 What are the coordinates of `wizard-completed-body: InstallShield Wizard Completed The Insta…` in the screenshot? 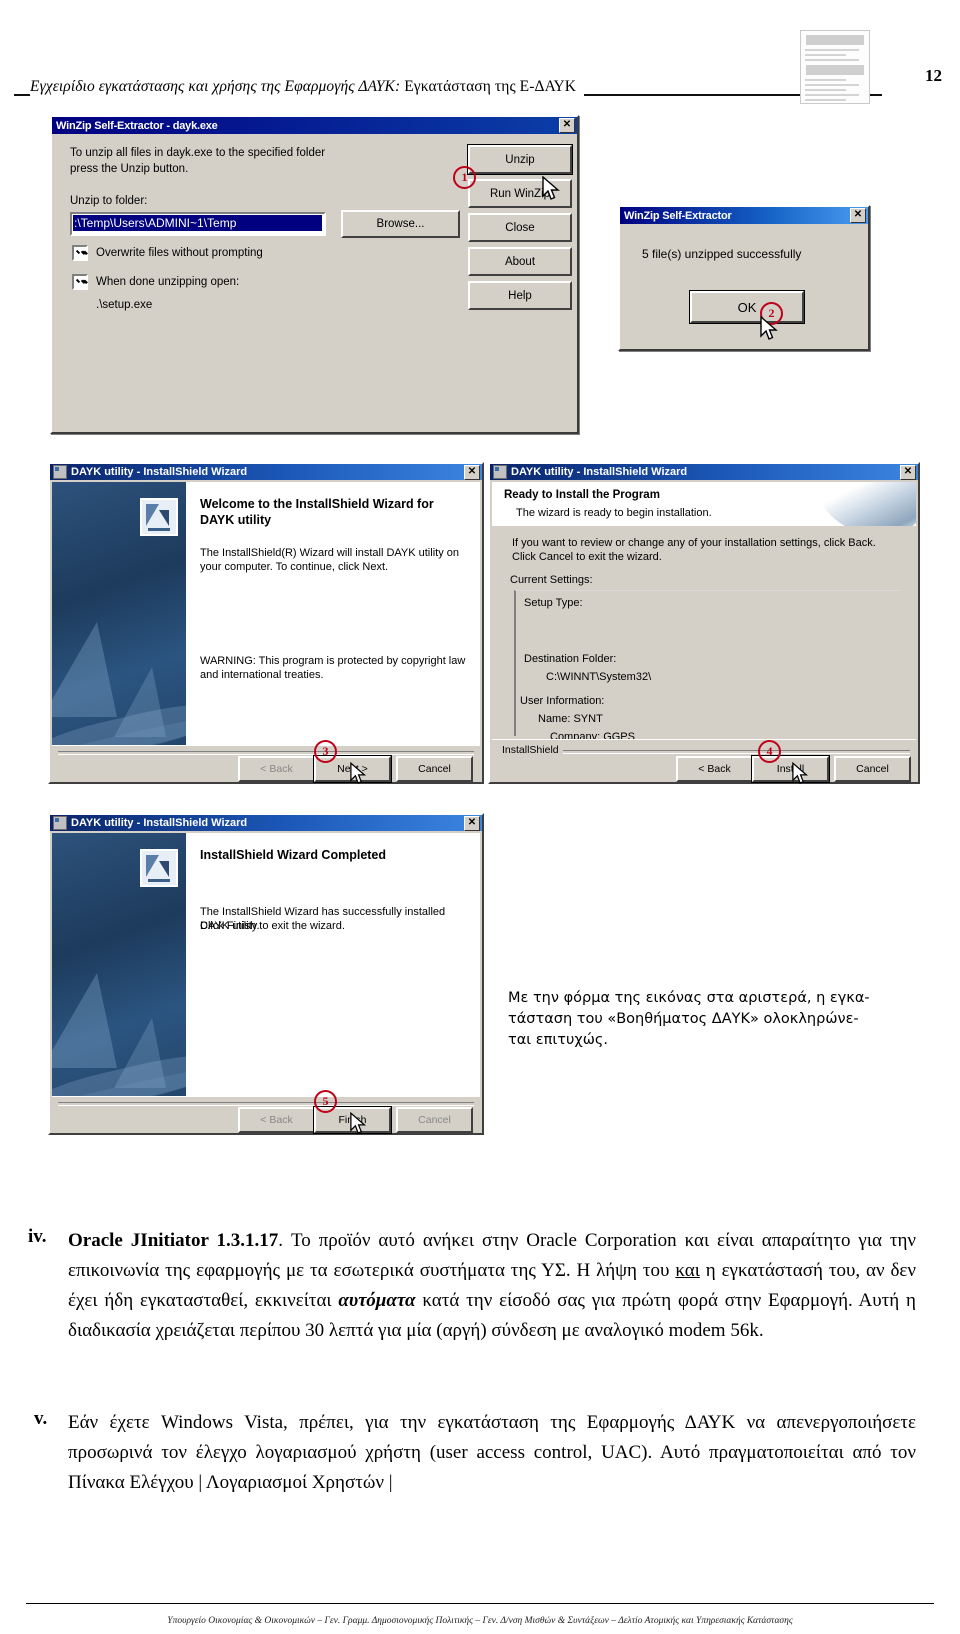 It's located at (310, 965).